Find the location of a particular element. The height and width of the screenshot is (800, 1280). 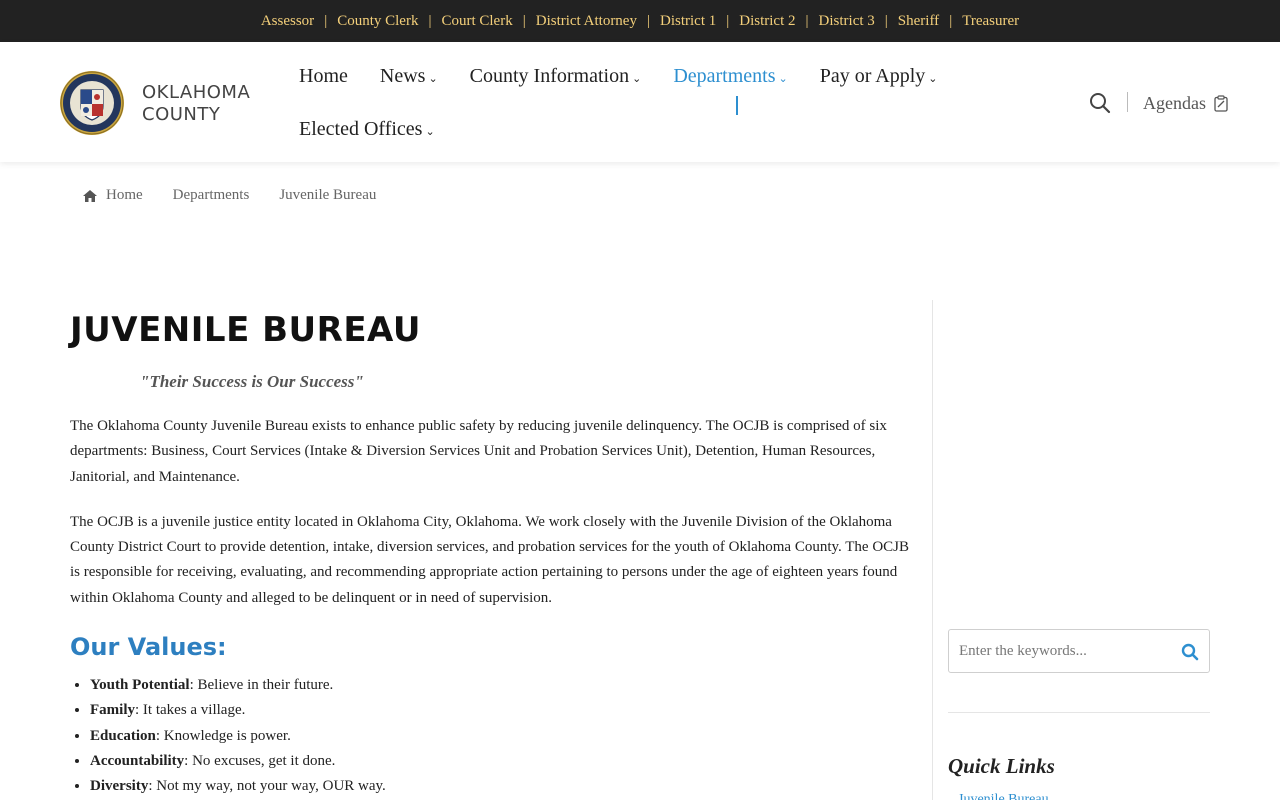

nav-item-elected-offices: Elected Offices ⌄ is located at coordinates (367, 129).